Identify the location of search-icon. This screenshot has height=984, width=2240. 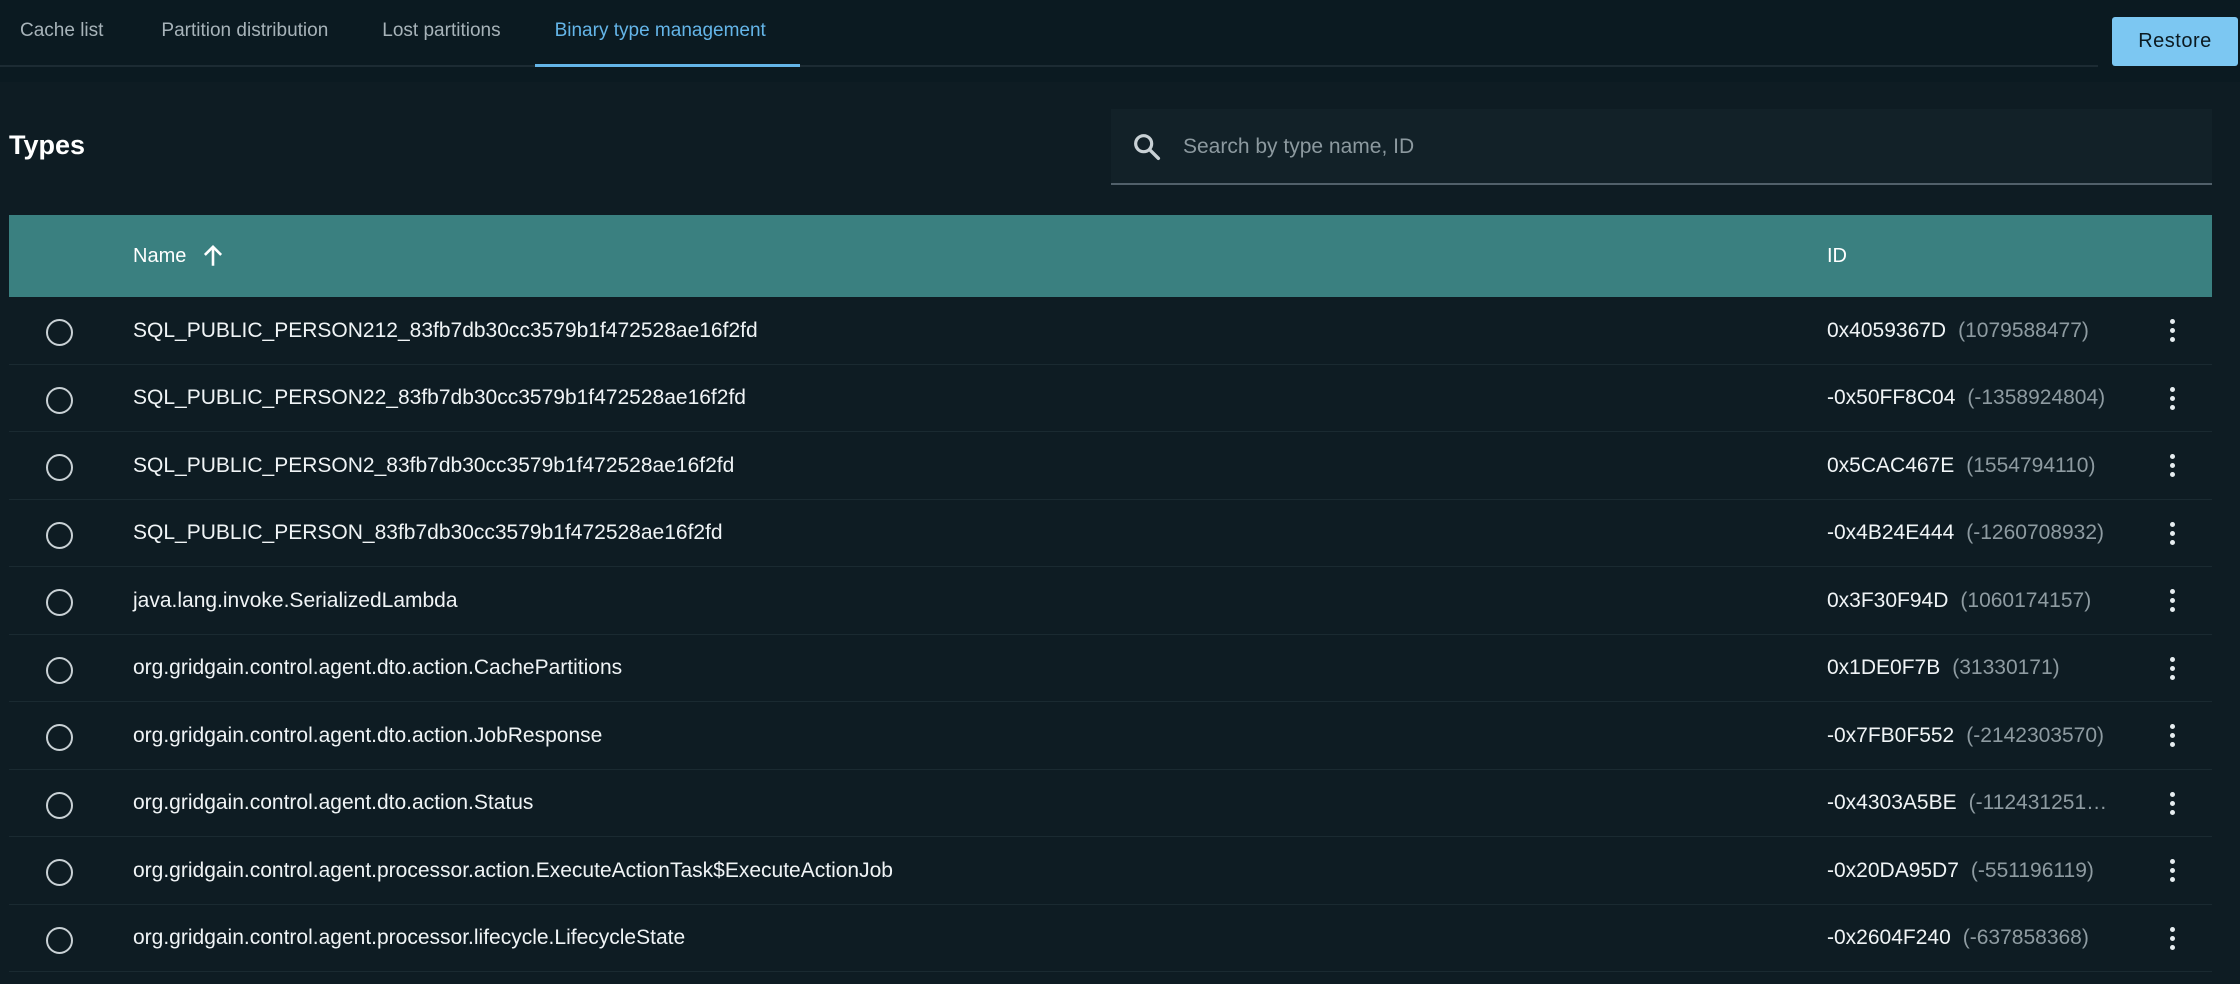
(1147, 147).